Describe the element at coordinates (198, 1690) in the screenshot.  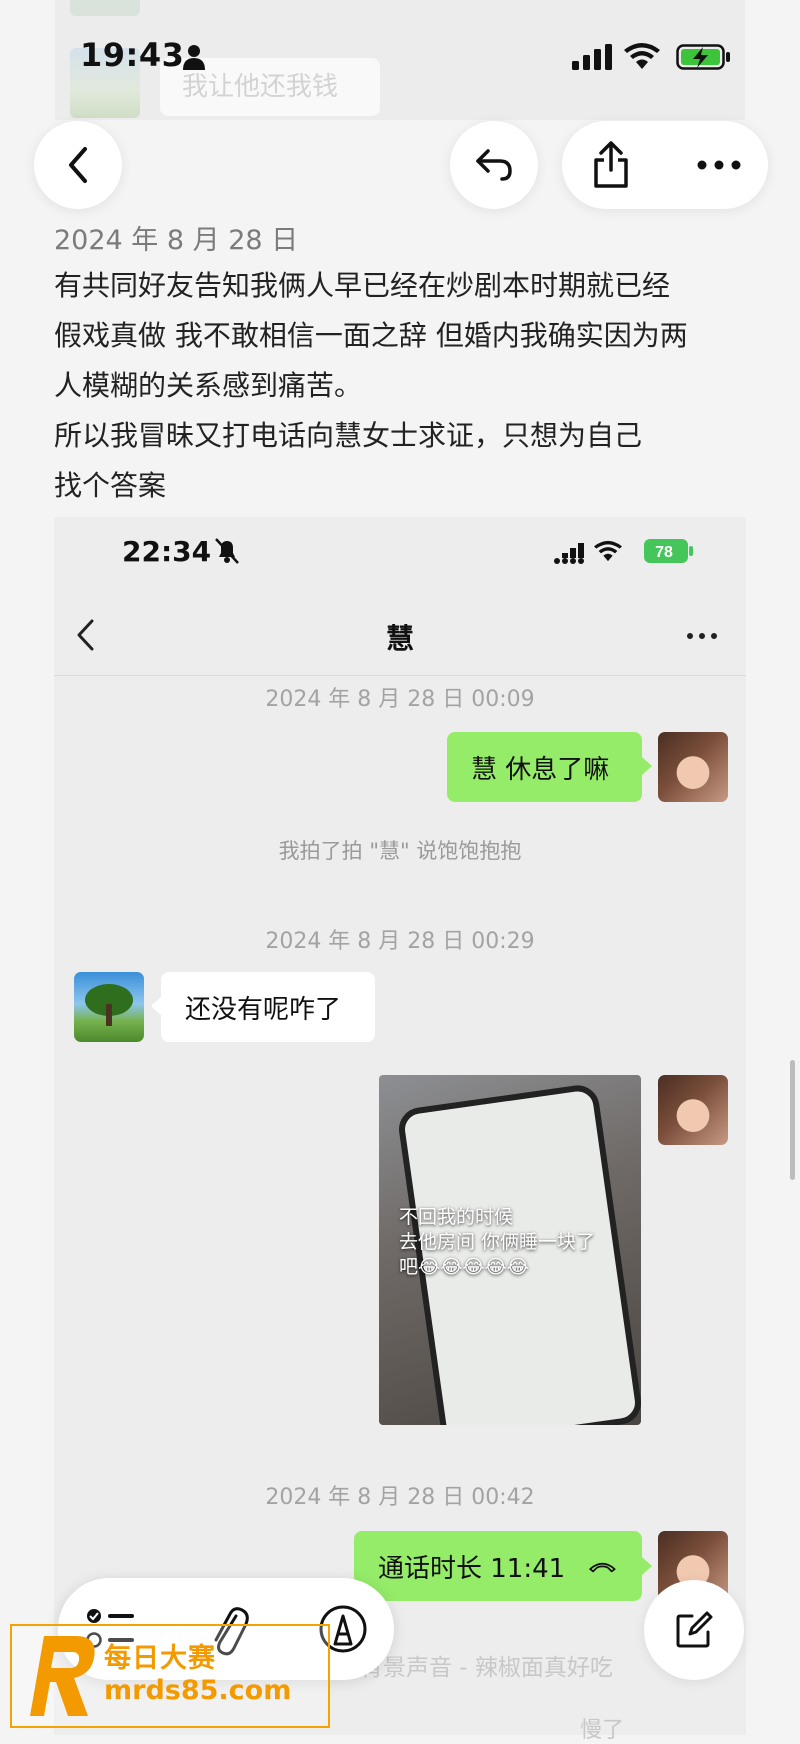
I see `watermark-url: mrds85.com` at that location.